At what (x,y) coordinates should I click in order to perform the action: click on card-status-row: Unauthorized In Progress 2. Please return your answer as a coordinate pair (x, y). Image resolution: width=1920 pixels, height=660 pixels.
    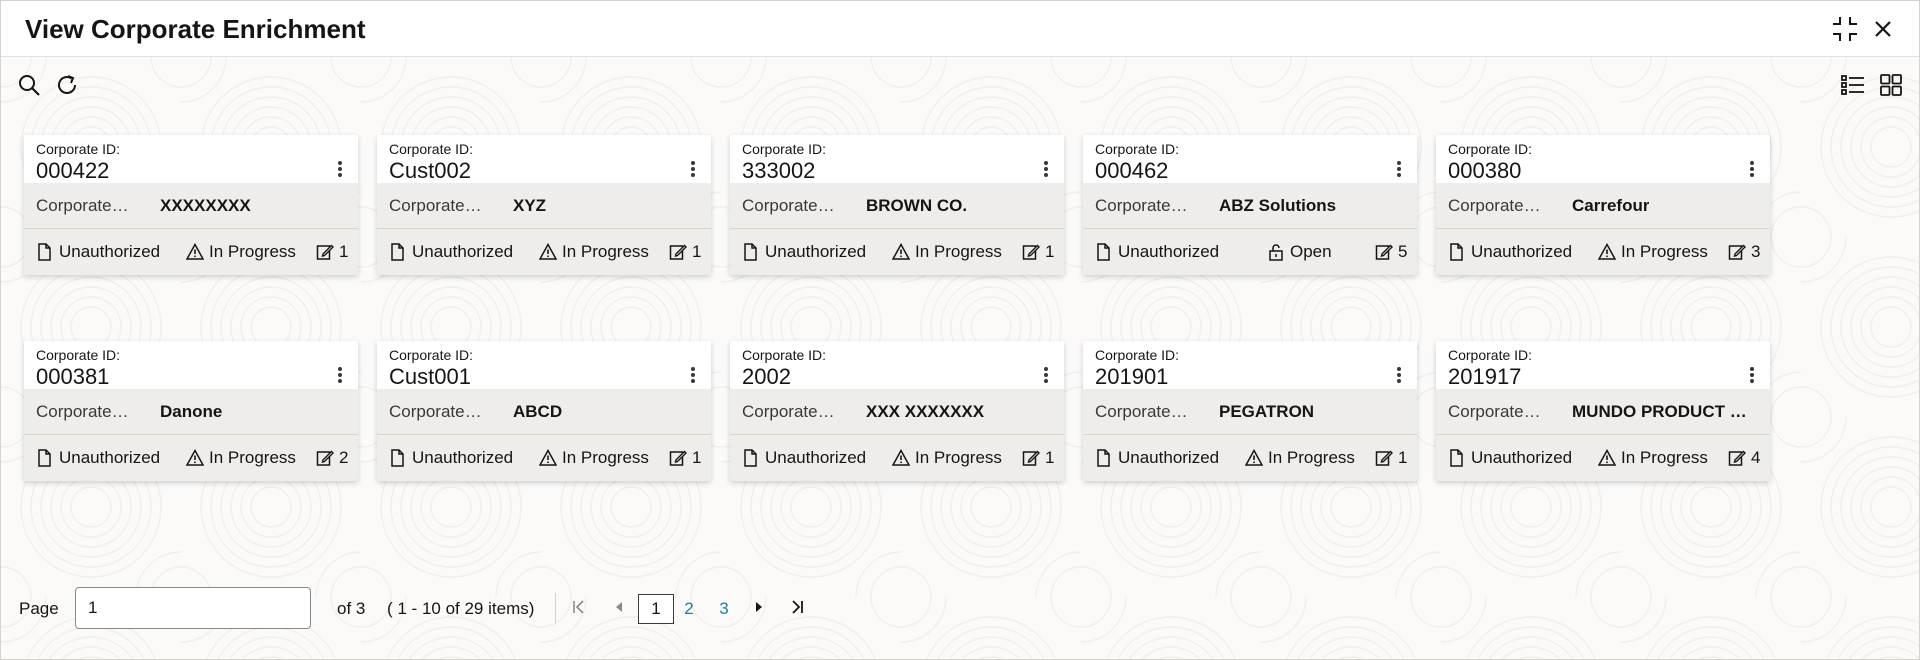
    Looking at the image, I should click on (191, 458).